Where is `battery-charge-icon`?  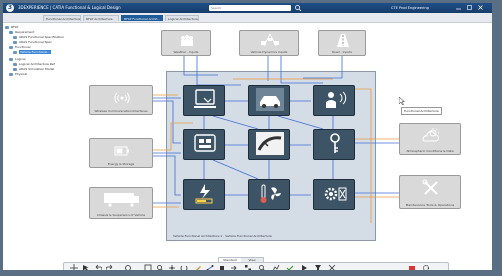 battery-charge-icon is located at coordinates (204, 194).